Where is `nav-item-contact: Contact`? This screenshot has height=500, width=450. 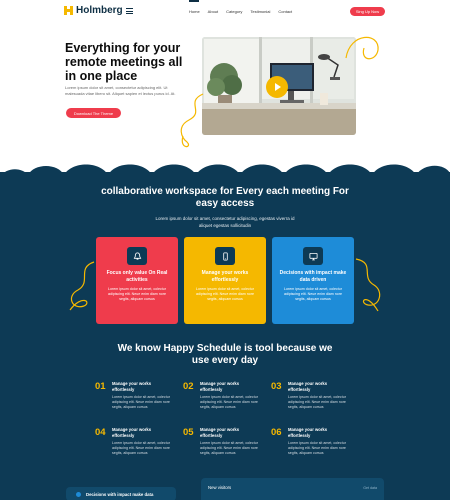
nav-item-contact: Contact is located at coordinates (285, 11).